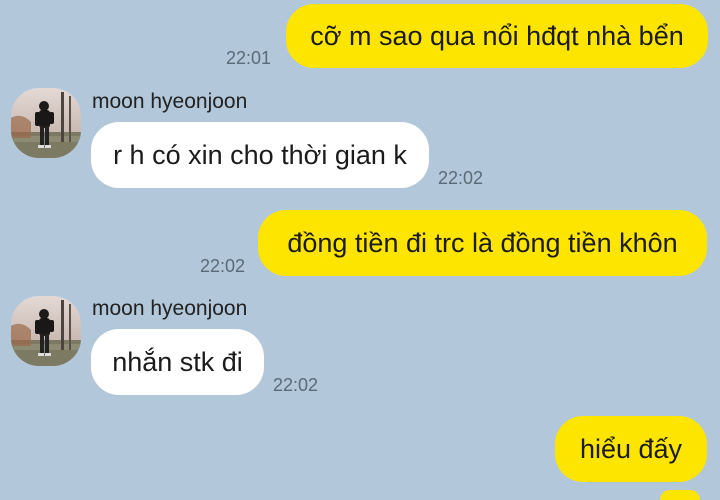 Image resolution: width=720 pixels, height=500 pixels. Describe the element at coordinates (249, 58) in the screenshot. I see `message-timestamp: 22:01` at that location.